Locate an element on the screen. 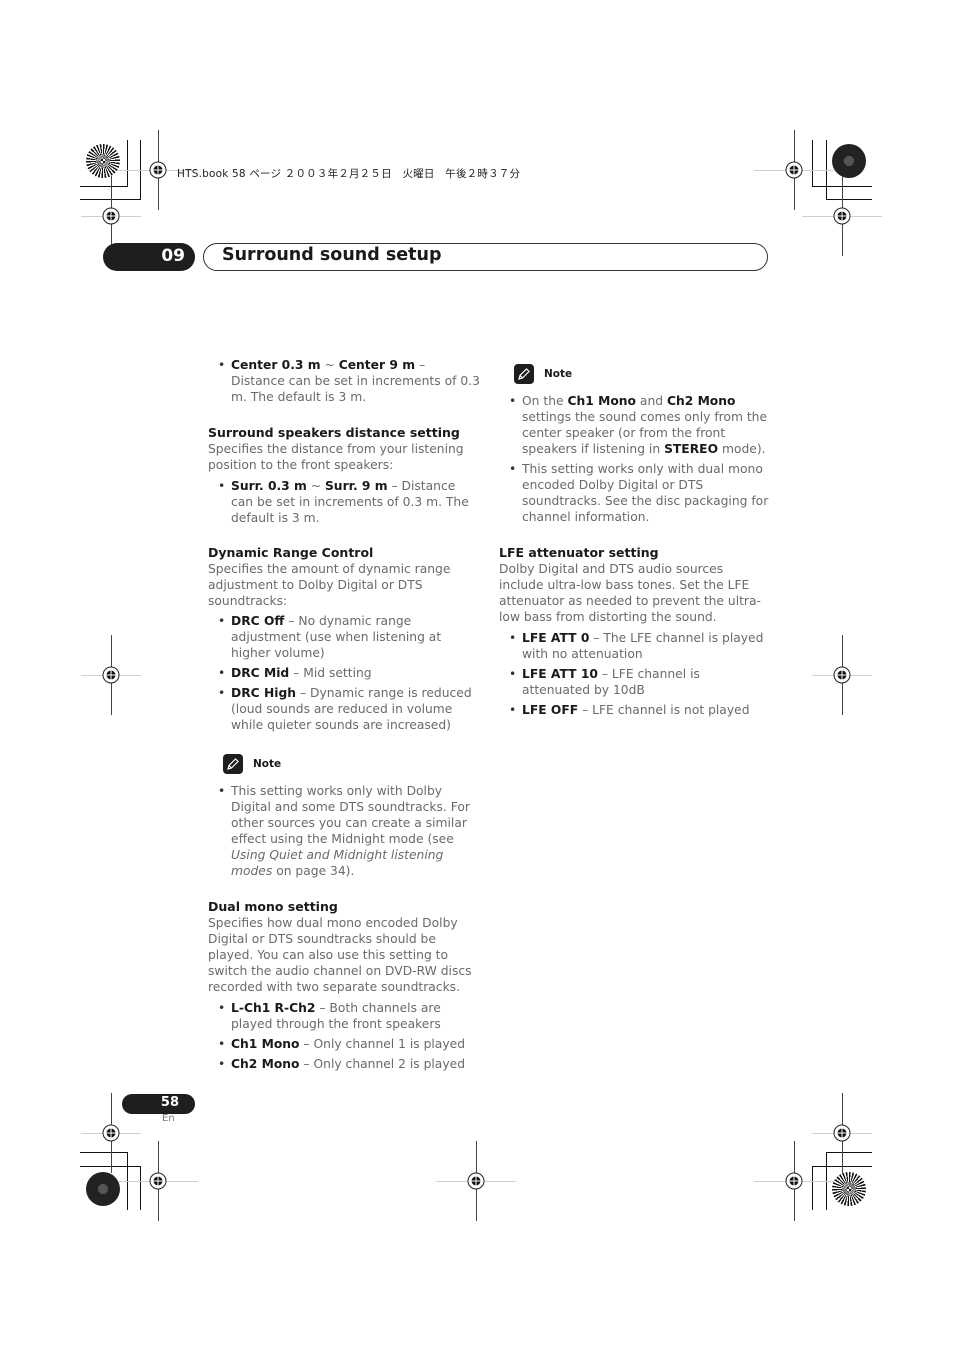  section-heading: Dual mono setting is located at coordinates (273, 906).